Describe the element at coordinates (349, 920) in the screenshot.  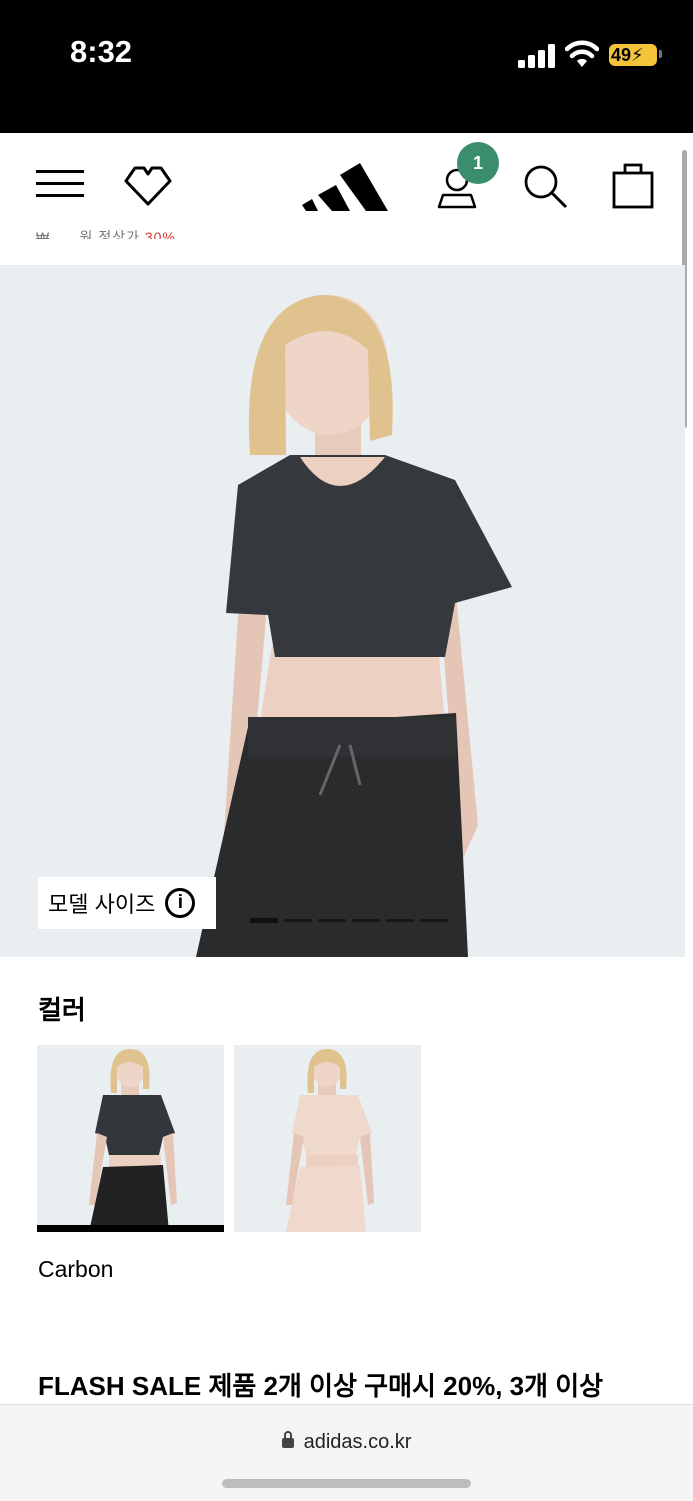
I see `image-pager` at that location.